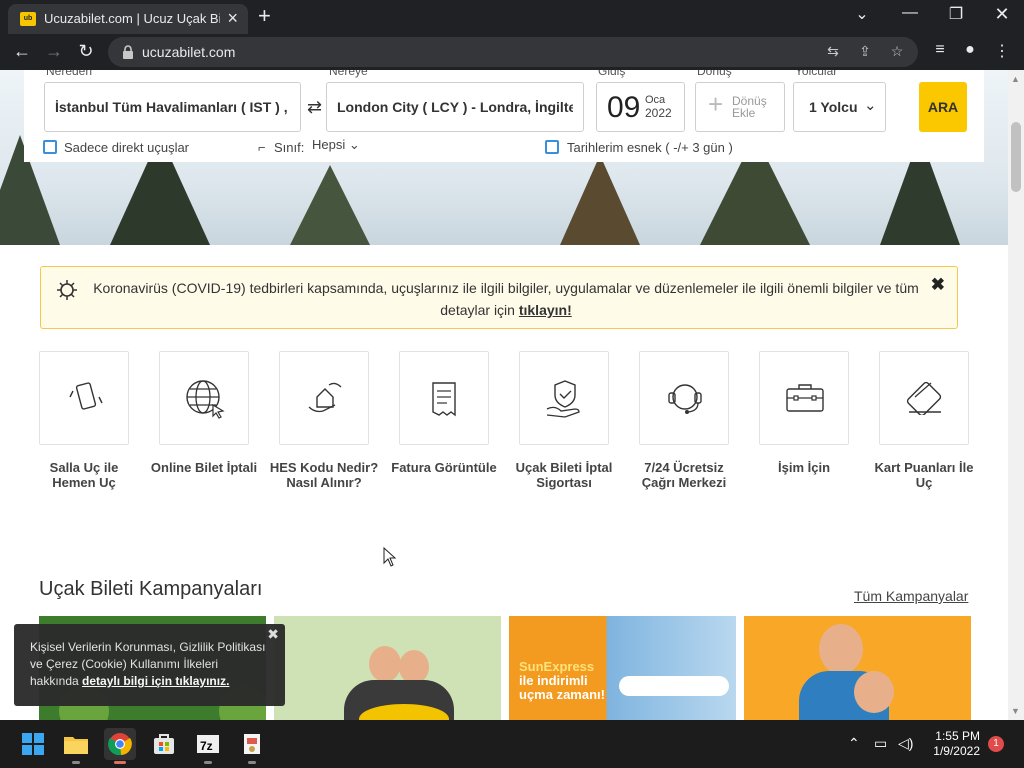  What do you see at coordinates (336, 145) in the screenshot?
I see `class-select: Hepsi ⌄` at bounding box center [336, 145].